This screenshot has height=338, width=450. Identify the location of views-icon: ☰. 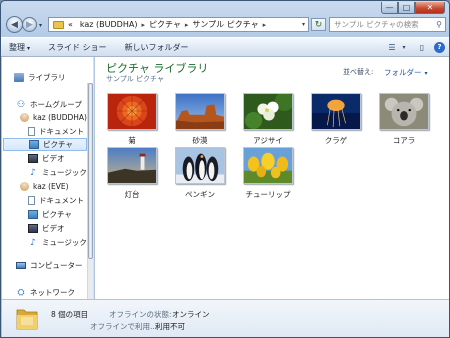
(392, 47).